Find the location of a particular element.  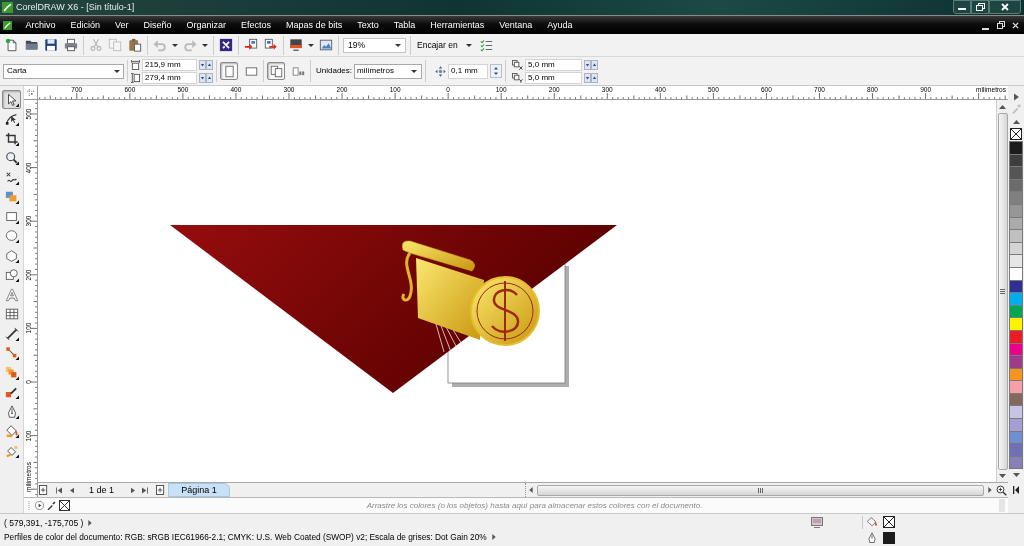

pen-nib-icon is located at coordinates (872, 538).